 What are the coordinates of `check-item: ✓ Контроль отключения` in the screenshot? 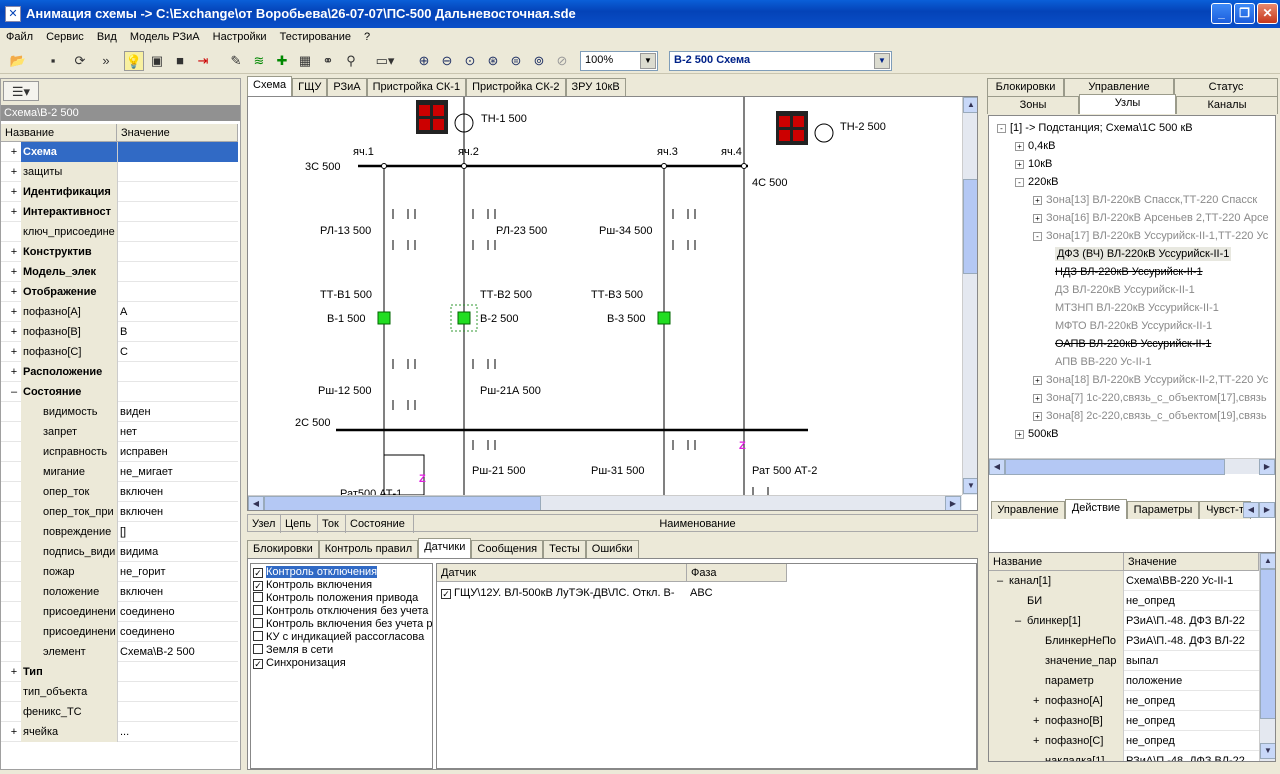 It's located at (315, 572).